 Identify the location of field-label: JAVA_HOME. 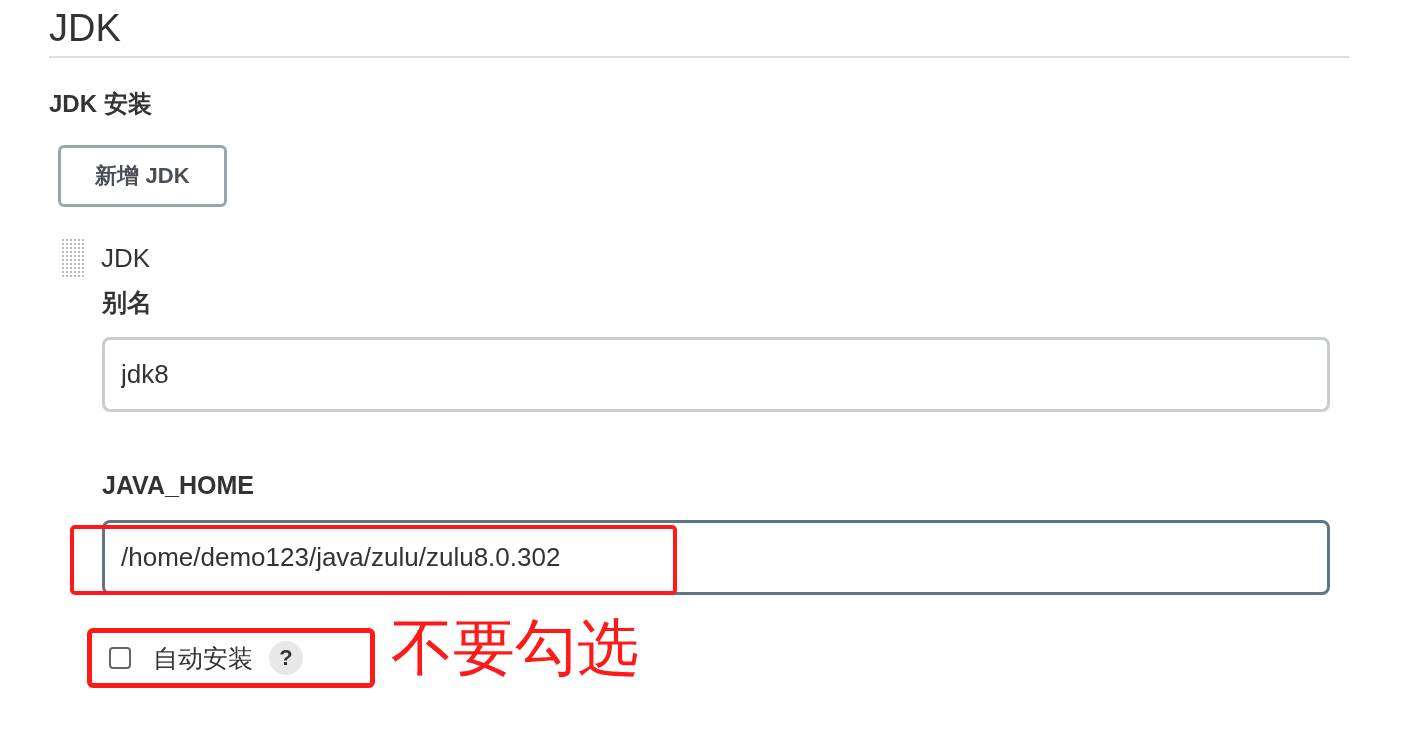
(178, 485).